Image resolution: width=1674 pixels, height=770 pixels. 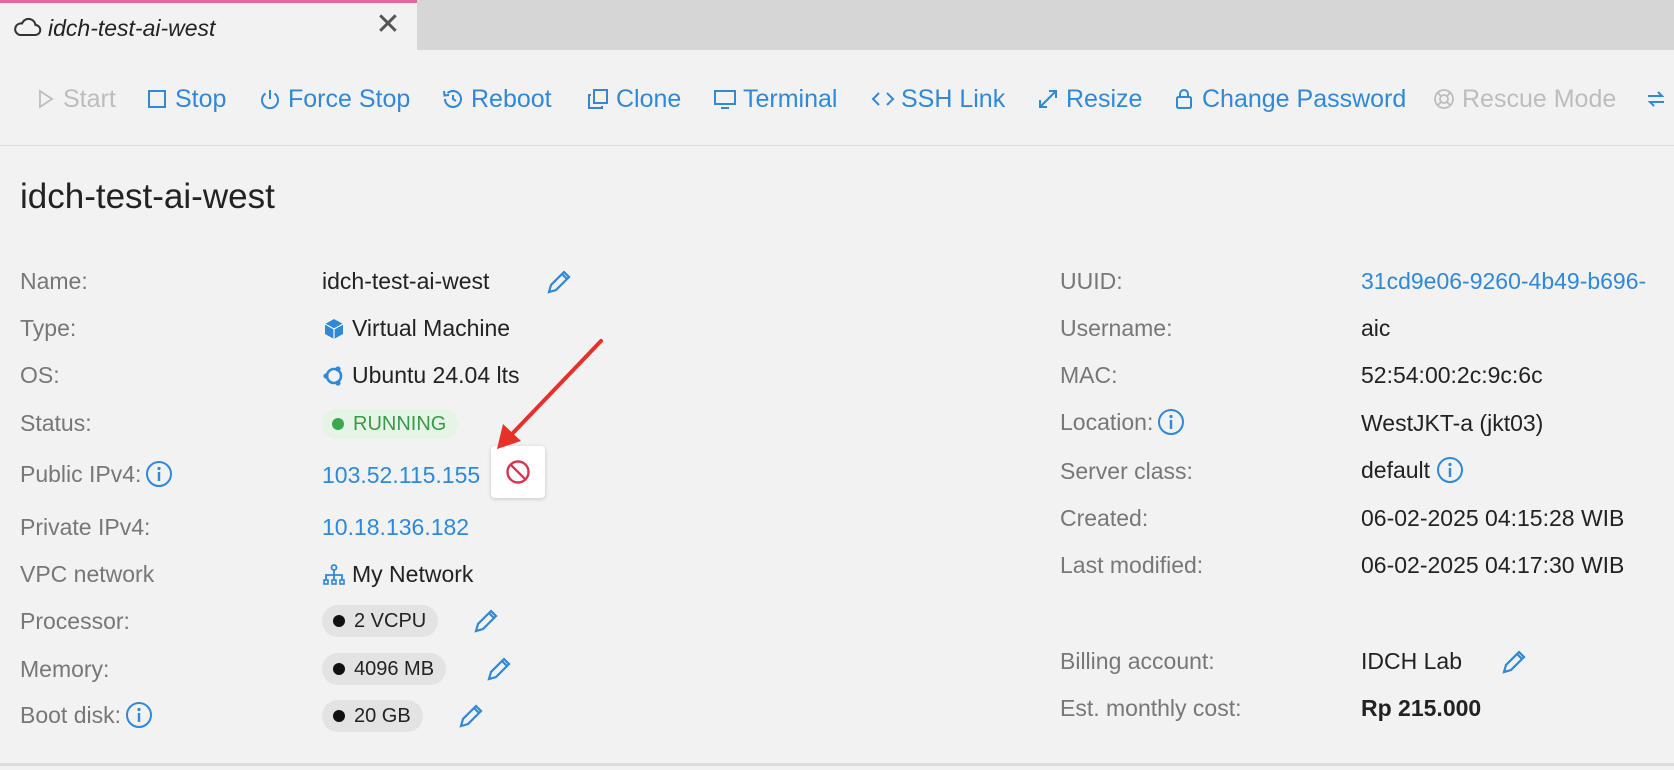 I want to click on last-modified-value: 06-02-2025 04:17:30 WIB, so click(x=1493, y=565).